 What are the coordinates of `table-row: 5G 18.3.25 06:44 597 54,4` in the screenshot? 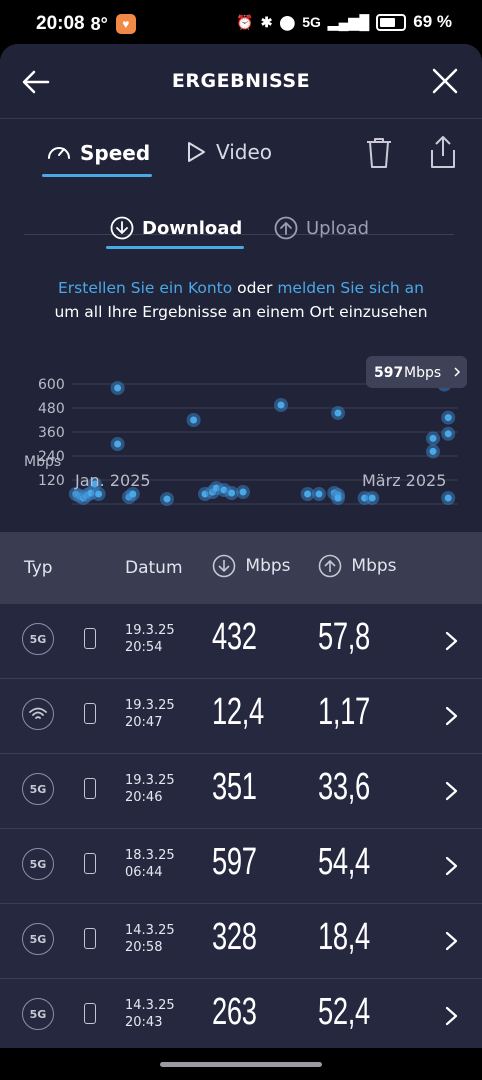 It's located at (241, 866).